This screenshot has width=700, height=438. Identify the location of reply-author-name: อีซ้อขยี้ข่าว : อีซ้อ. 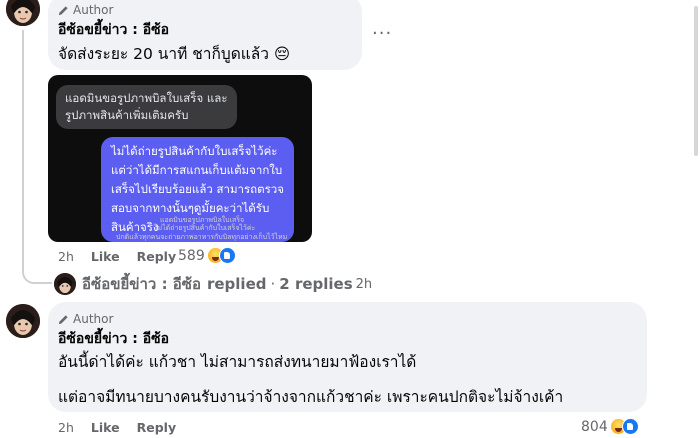
(141, 284).